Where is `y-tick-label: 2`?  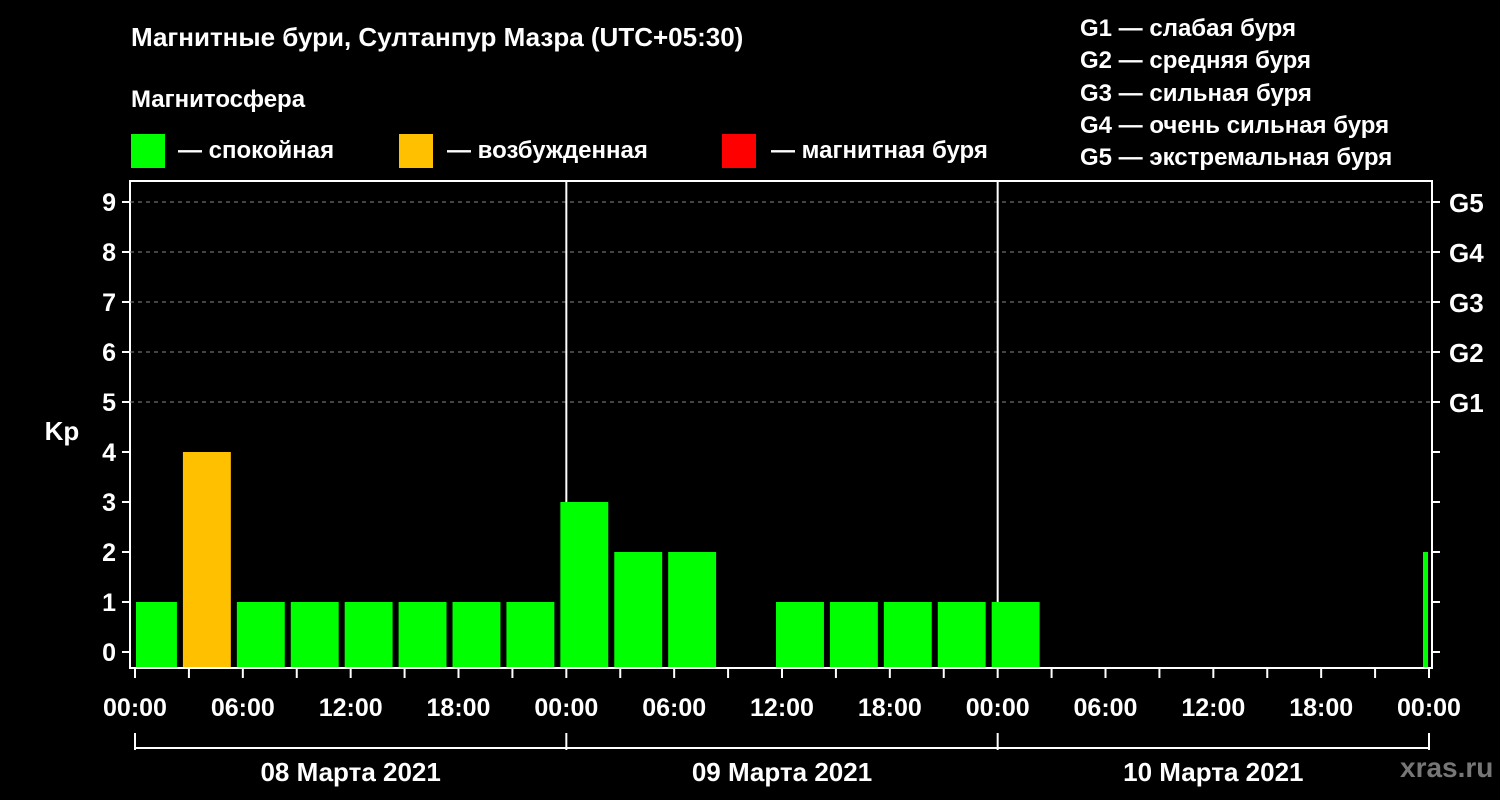
y-tick-label: 2 is located at coordinates (109, 553).